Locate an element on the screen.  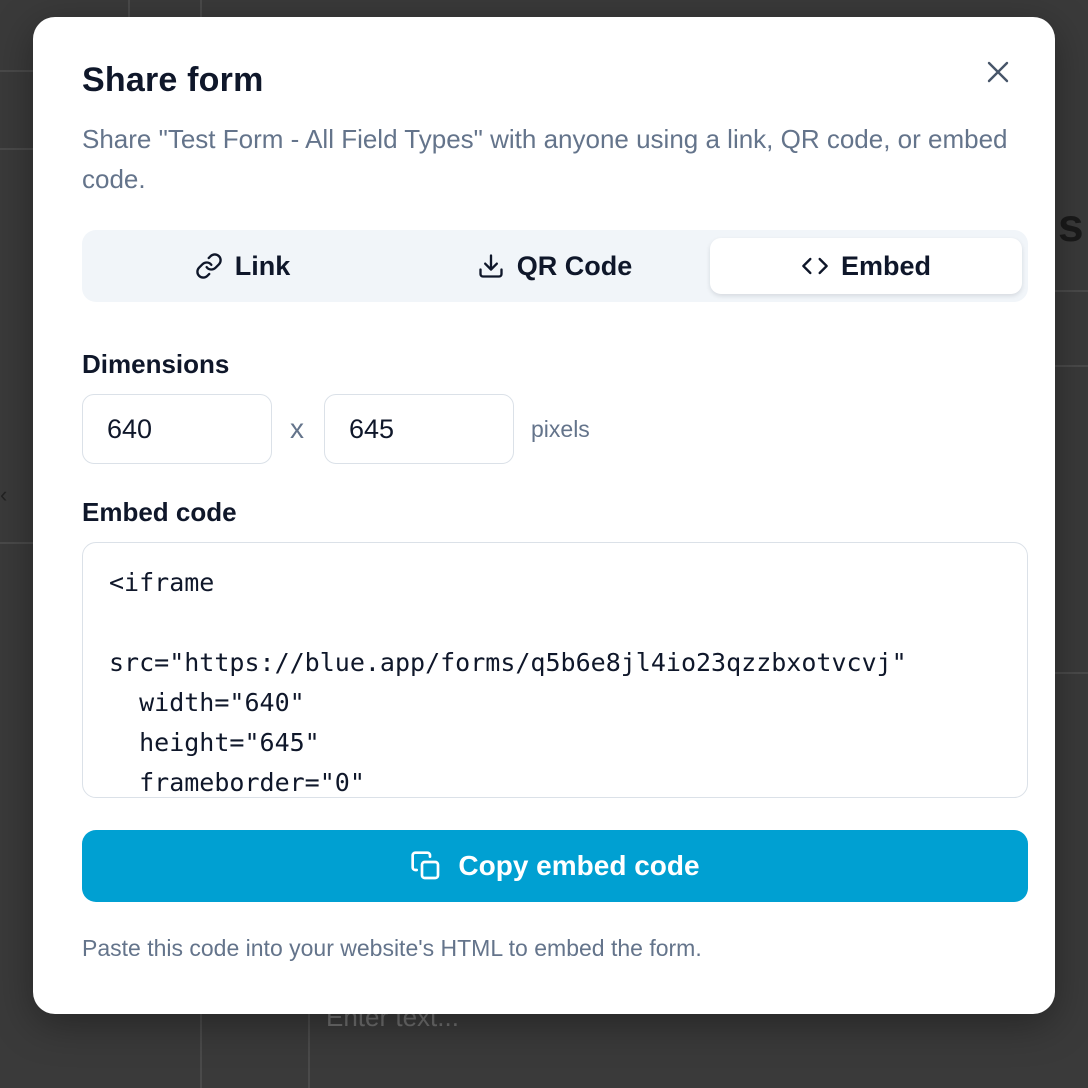
tab-qr-code: QR Code is located at coordinates (554, 266).